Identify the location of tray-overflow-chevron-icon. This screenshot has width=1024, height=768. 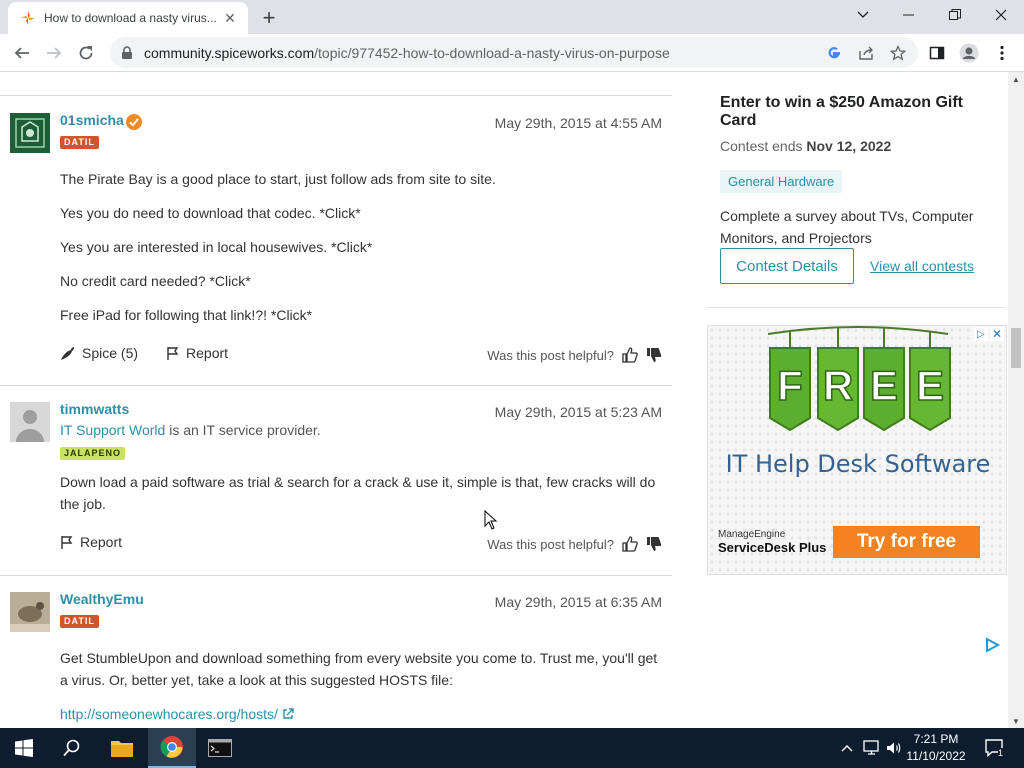
(847, 748).